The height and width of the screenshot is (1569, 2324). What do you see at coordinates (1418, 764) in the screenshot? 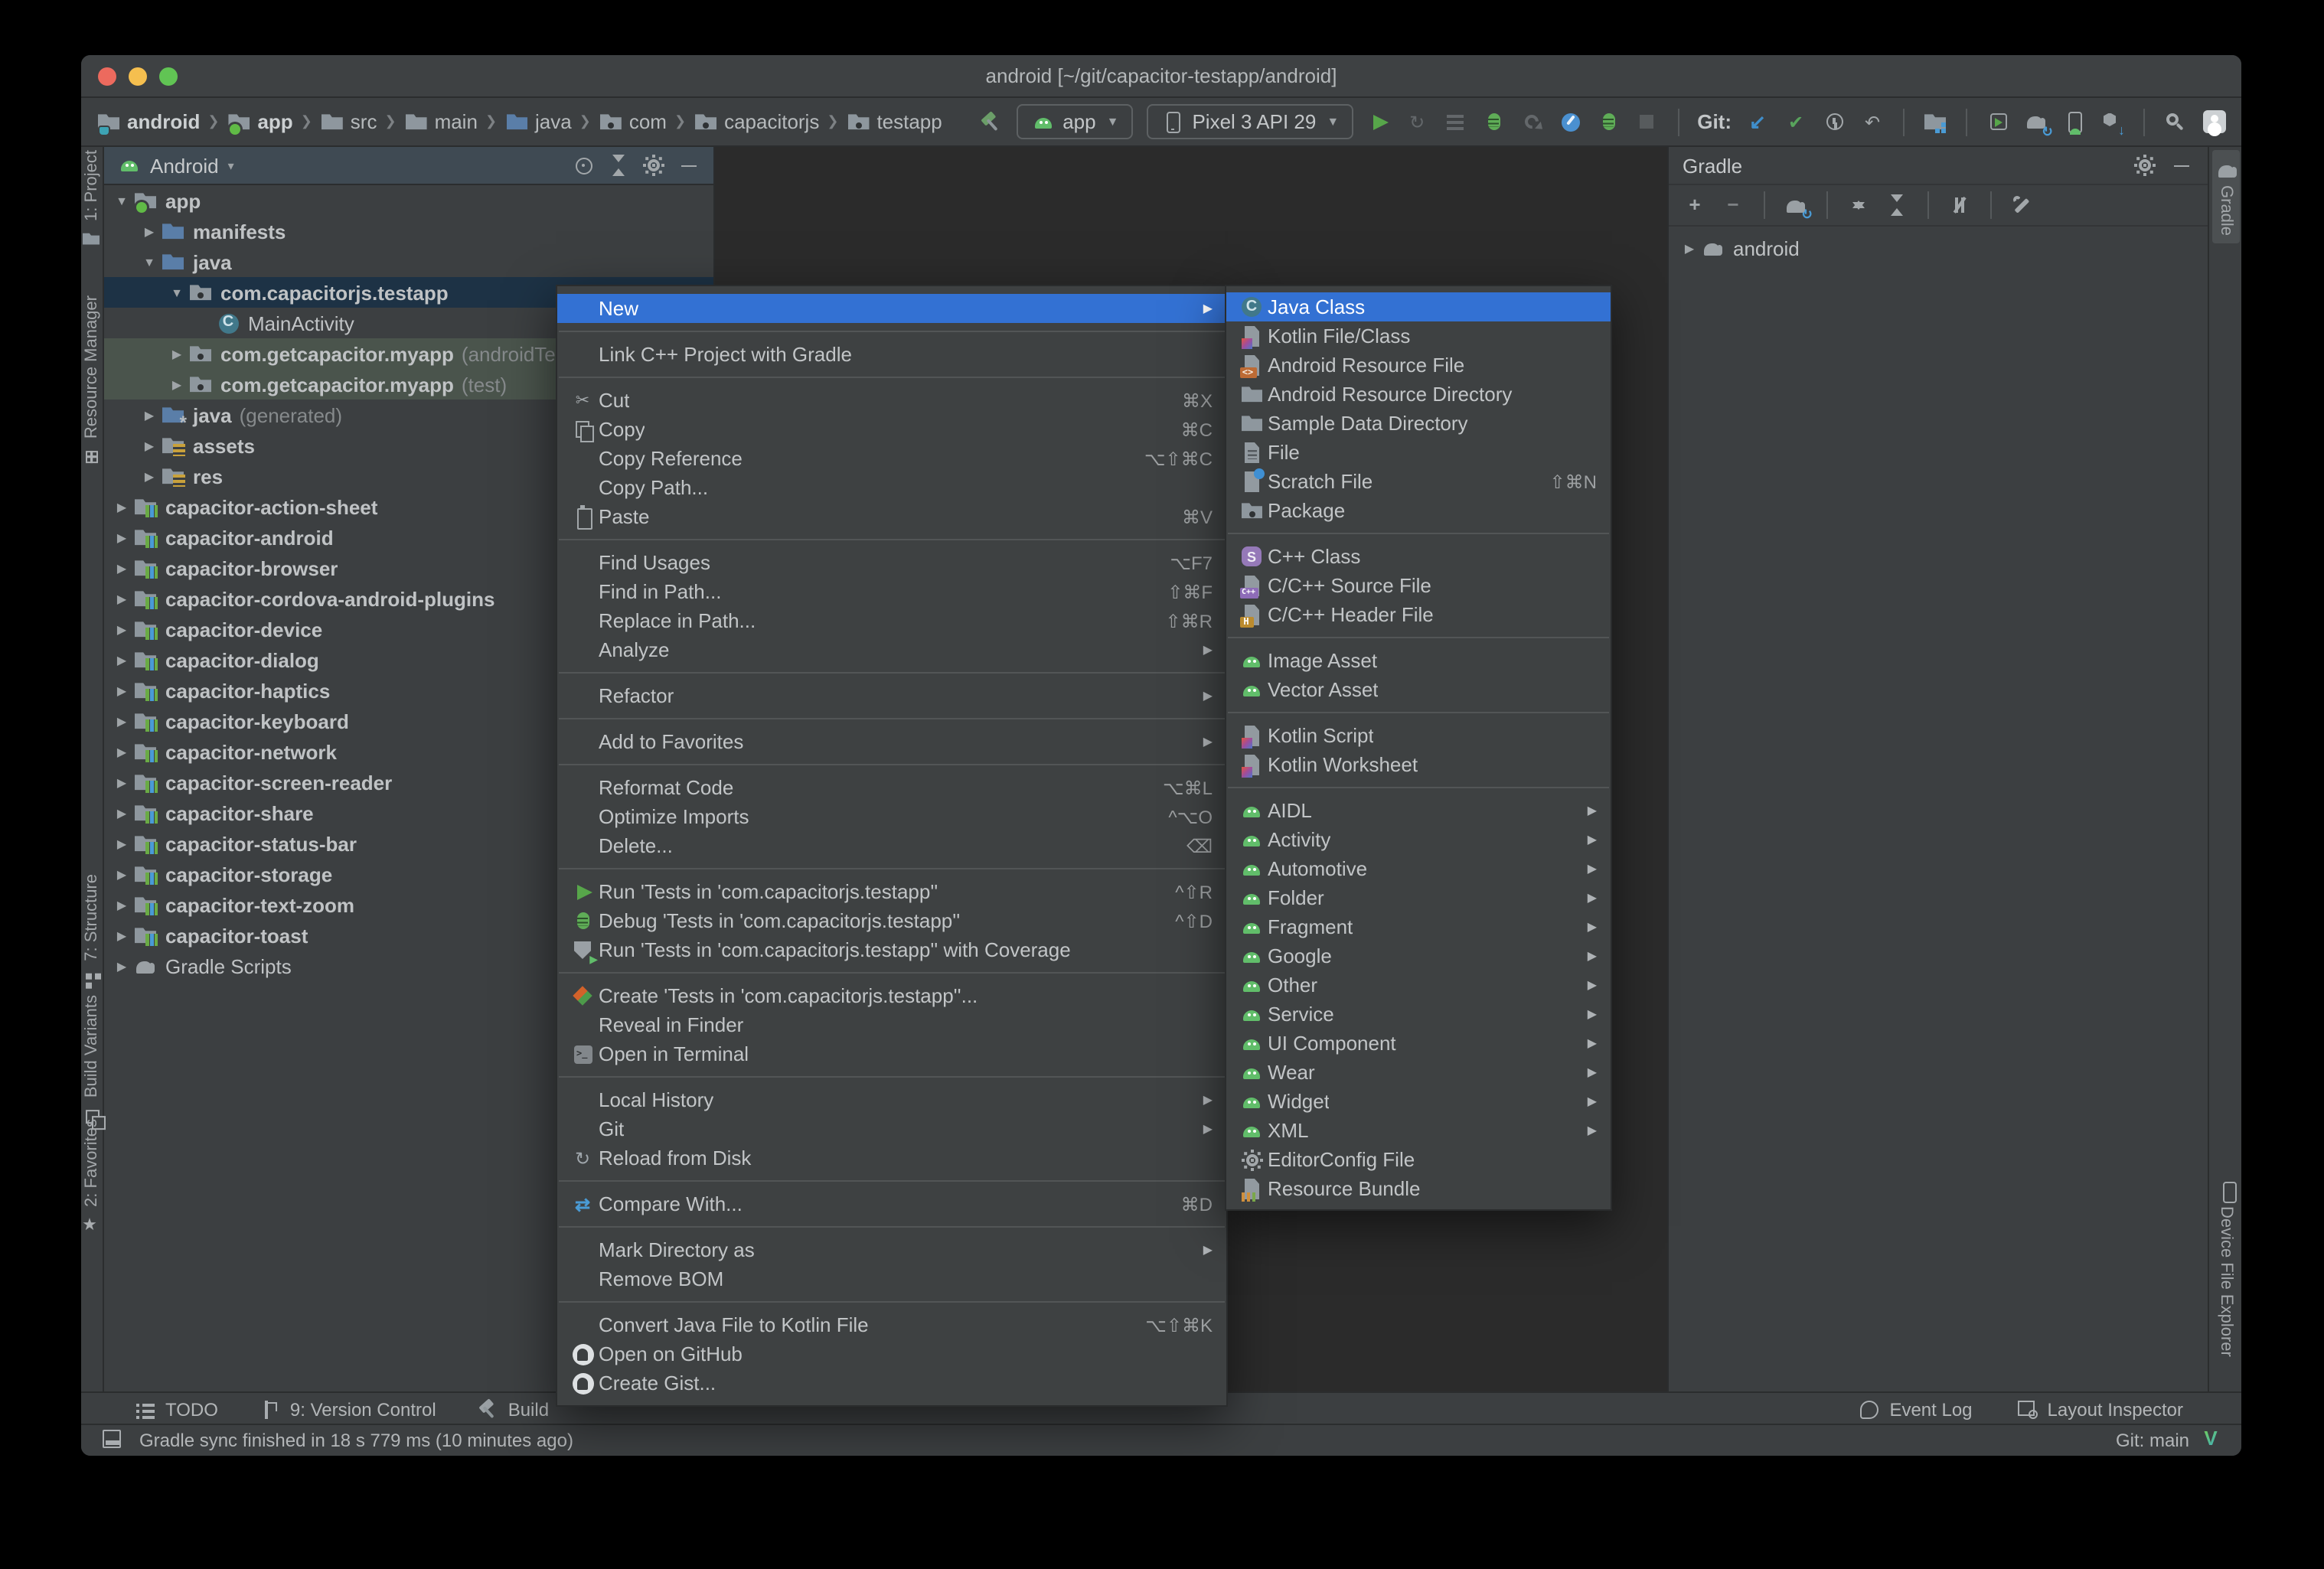
I see `new-menu-item-kotlin-worksheet: Kotlin Worksheet` at bounding box center [1418, 764].